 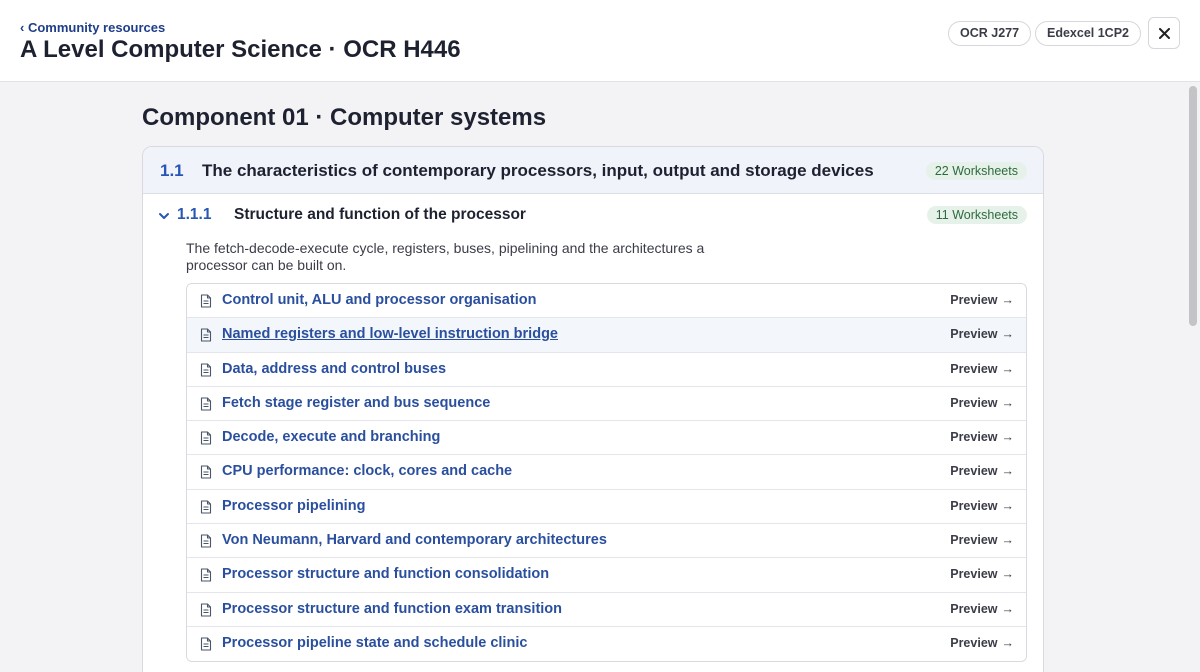 I want to click on worksheet-title: Decode, execute and branching, so click(x=331, y=437).